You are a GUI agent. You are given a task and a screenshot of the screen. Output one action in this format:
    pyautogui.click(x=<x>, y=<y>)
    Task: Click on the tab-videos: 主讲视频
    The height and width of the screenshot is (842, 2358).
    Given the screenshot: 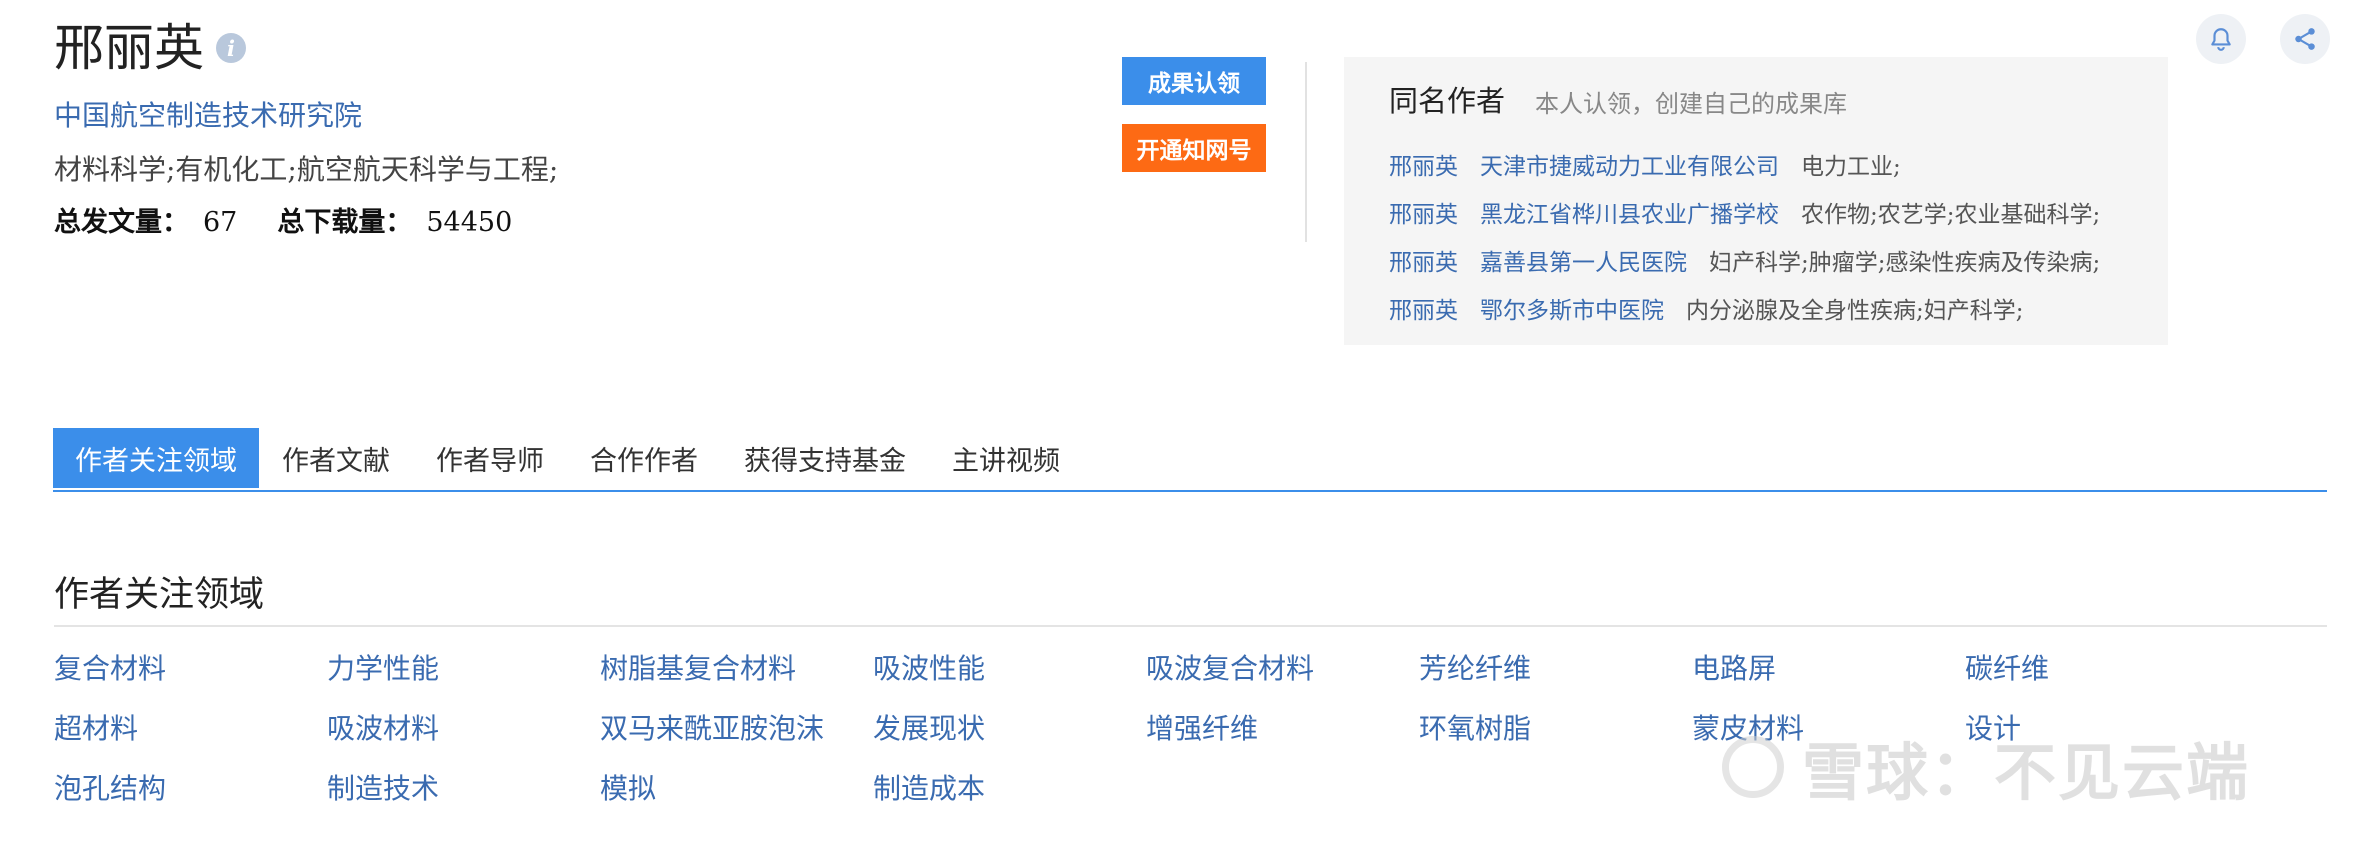 What is the action you would take?
    pyautogui.click(x=1006, y=458)
    